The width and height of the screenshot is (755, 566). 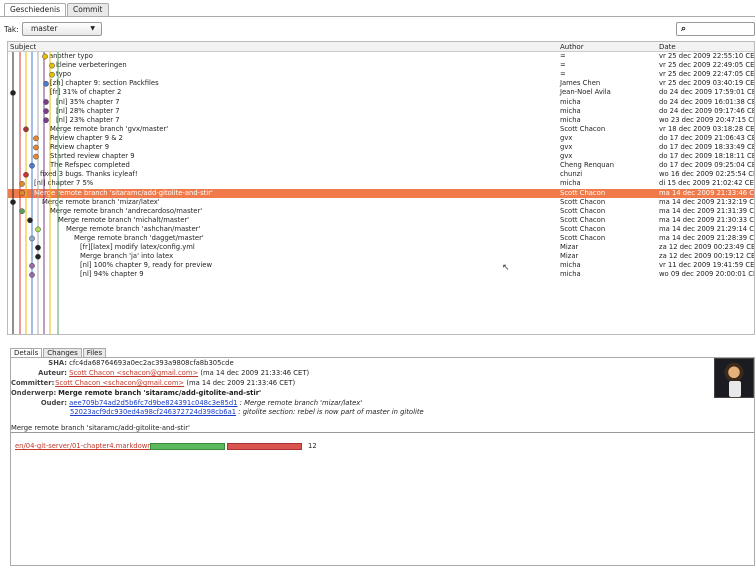 What do you see at coordinates (707, 210) in the screenshot?
I see `commit-date: ma 14 dec 2009 21:31:39 CET` at bounding box center [707, 210].